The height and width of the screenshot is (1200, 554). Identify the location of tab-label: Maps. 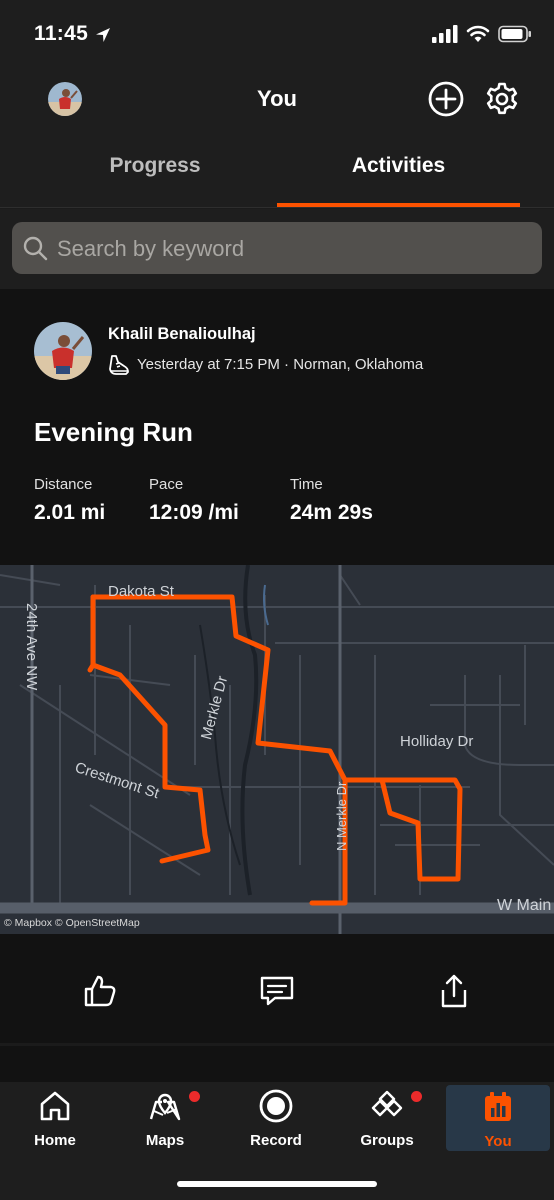
(165, 1140).